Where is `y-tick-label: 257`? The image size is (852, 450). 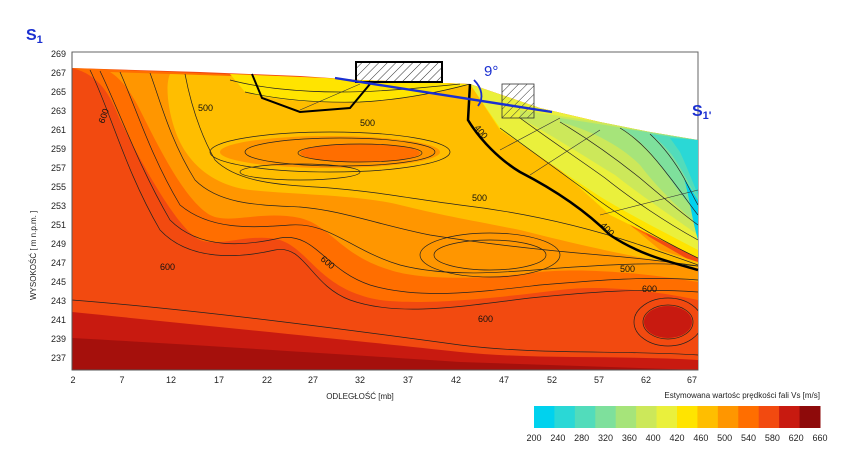
y-tick-label: 257 is located at coordinates (58, 168).